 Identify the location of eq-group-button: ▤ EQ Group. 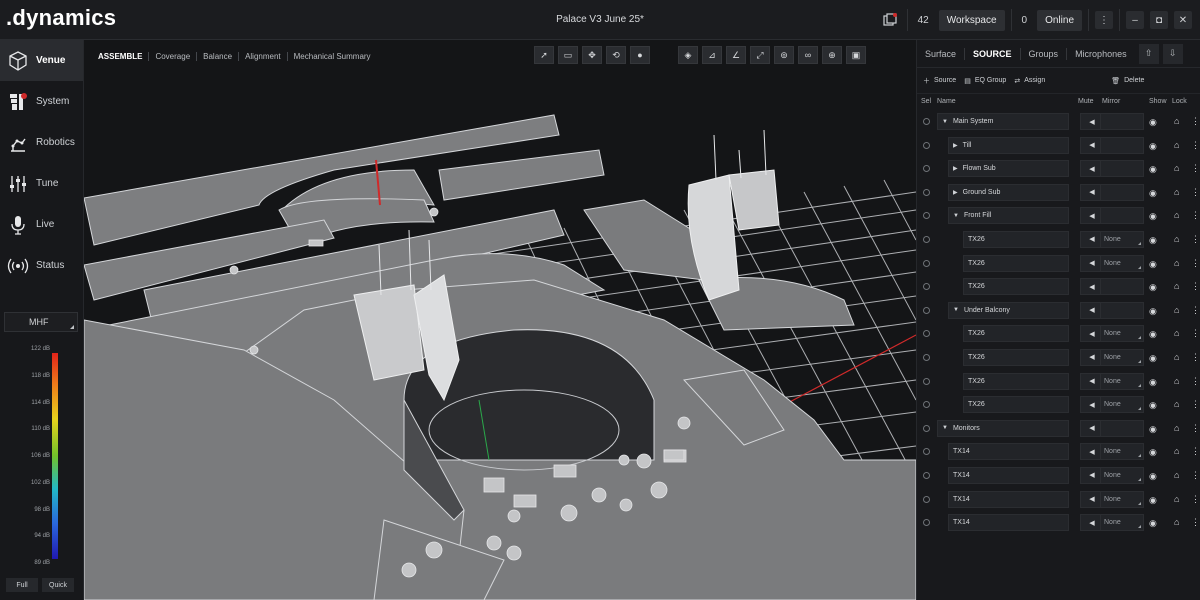
(985, 81).